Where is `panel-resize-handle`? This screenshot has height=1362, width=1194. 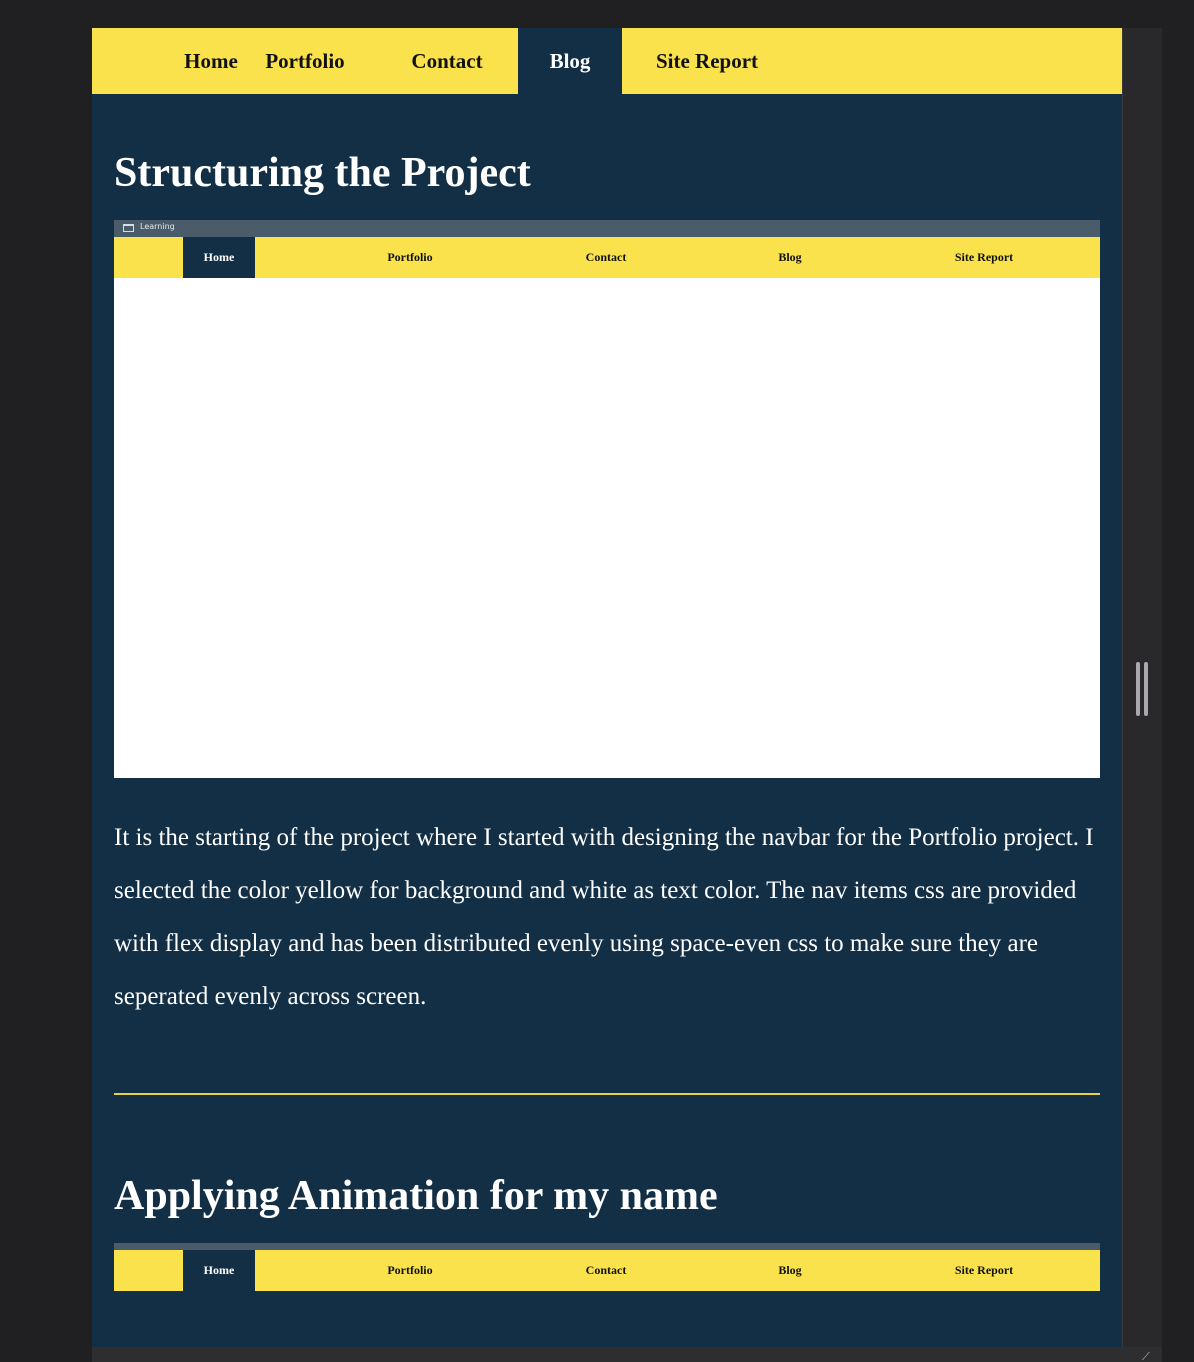
panel-resize-handle is located at coordinates (1142, 689).